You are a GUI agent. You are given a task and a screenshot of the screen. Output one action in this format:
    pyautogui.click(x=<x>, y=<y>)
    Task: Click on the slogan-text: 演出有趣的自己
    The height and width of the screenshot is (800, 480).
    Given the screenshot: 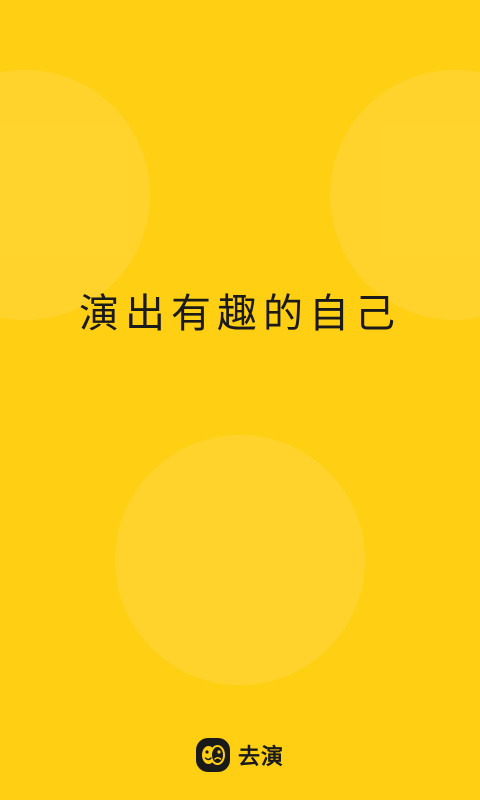 What is the action you would take?
    pyautogui.click(x=240, y=314)
    